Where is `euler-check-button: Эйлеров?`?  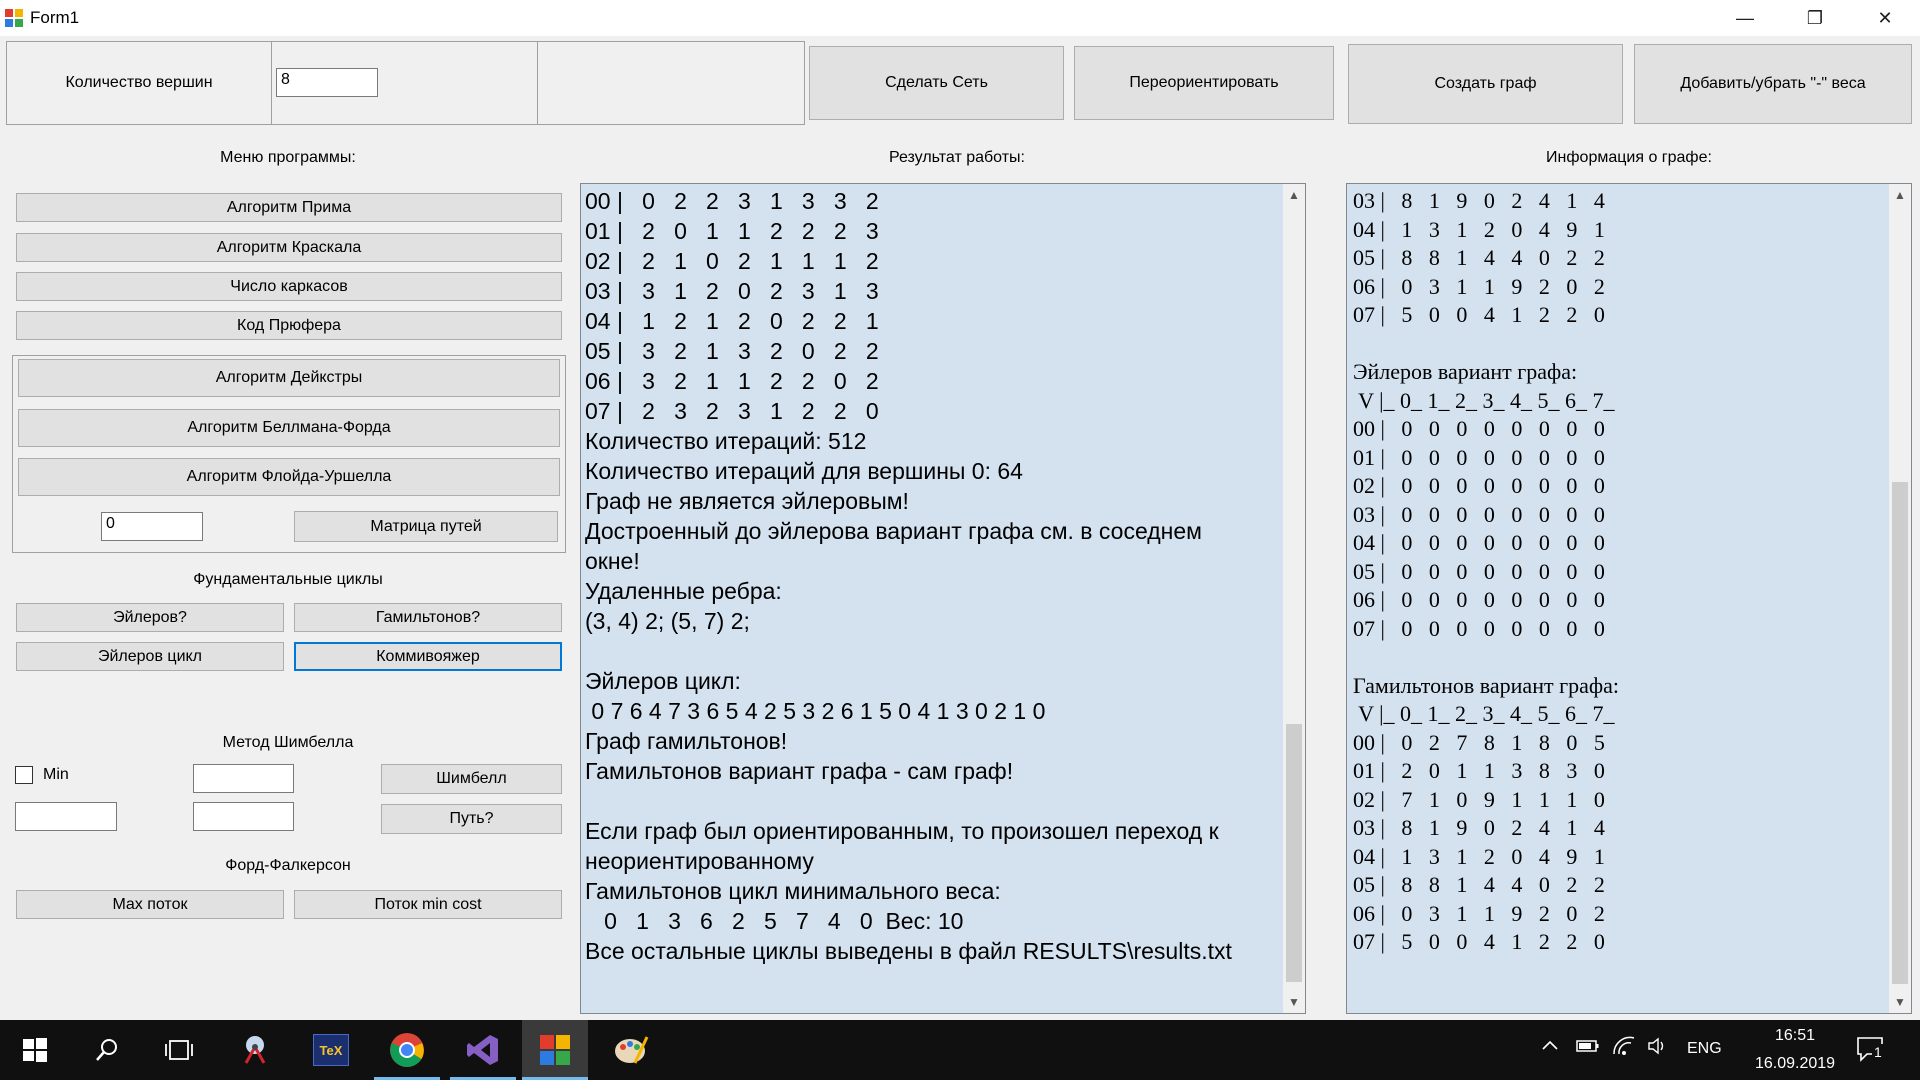
euler-check-button: Эйлеров? is located at coordinates (150, 617).